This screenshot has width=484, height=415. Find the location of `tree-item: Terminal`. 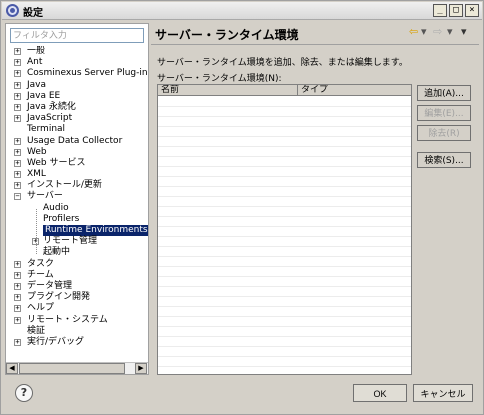

tree-item: Terminal is located at coordinates (77, 129).